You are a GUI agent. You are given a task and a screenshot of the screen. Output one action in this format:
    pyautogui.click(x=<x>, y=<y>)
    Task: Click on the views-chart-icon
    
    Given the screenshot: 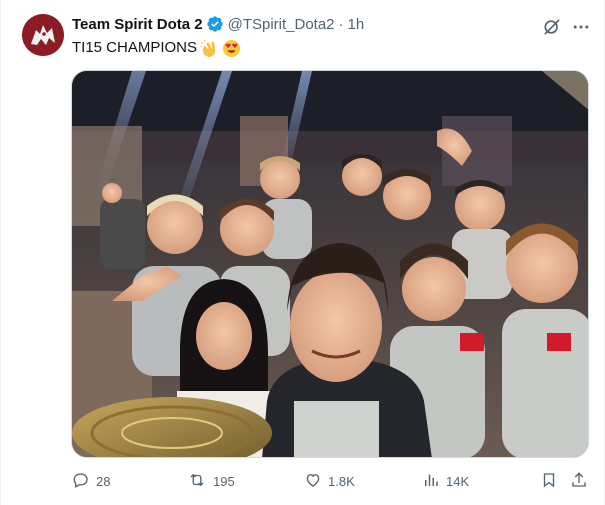 What is the action you would take?
    pyautogui.click(x=431, y=481)
    